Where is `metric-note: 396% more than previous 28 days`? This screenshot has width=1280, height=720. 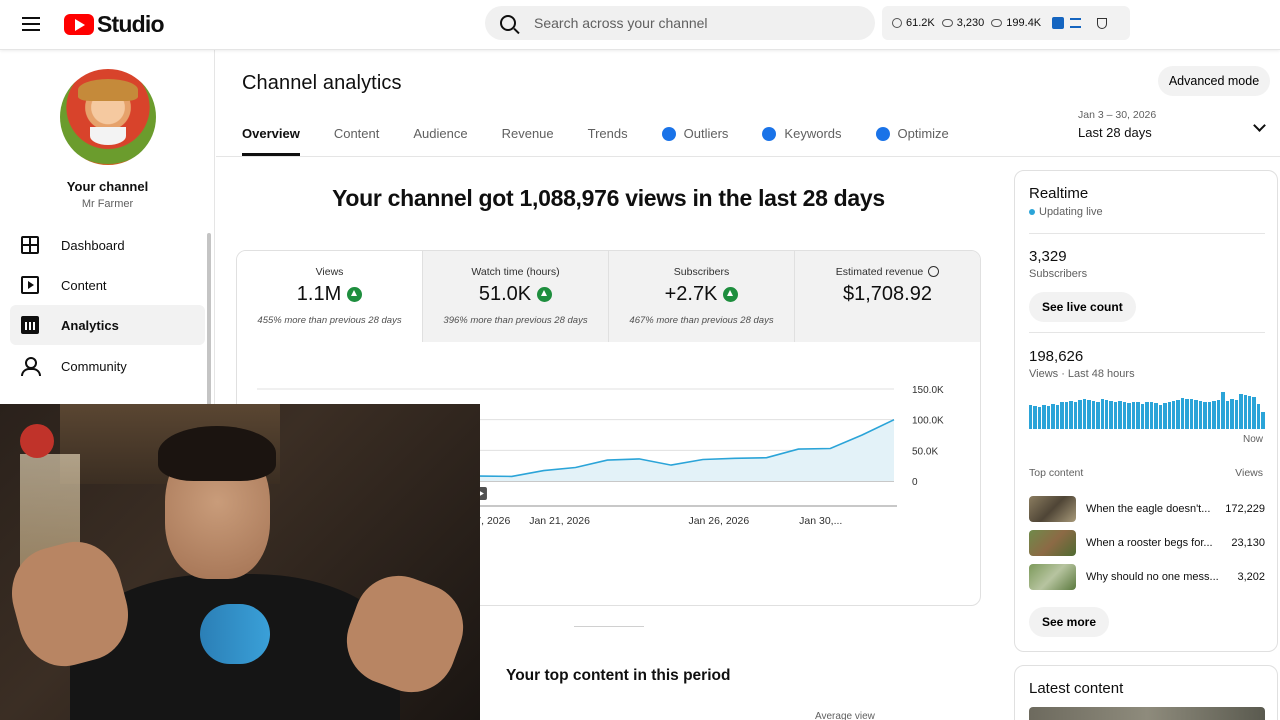 metric-note: 396% more than previous 28 days is located at coordinates (515, 320).